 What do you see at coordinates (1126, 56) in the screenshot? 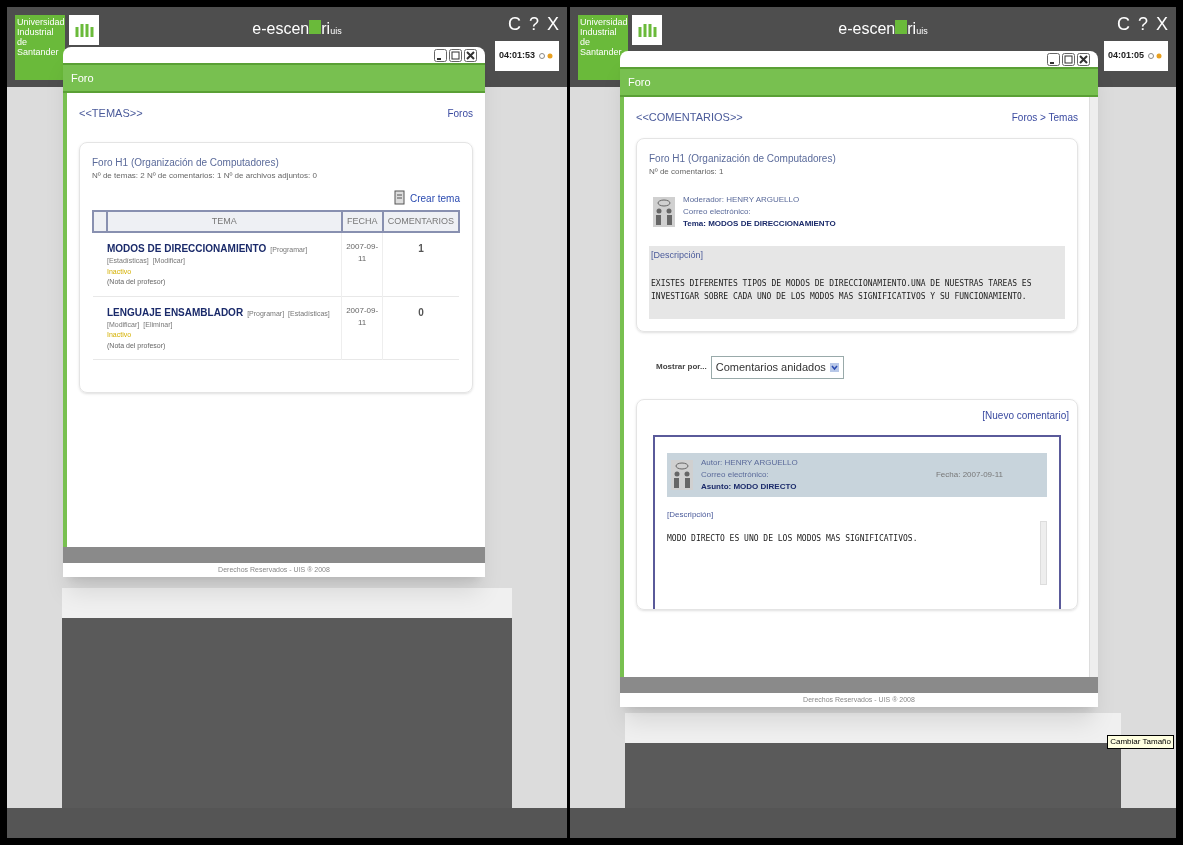
I see `clock-text: 04:01:05` at bounding box center [1126, 56].